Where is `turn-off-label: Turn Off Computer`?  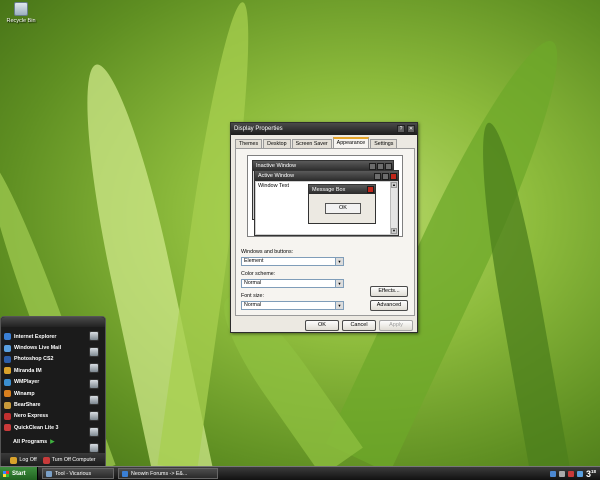
turn-off-label: Turn Off Computer is located at coordinates (73, 460).